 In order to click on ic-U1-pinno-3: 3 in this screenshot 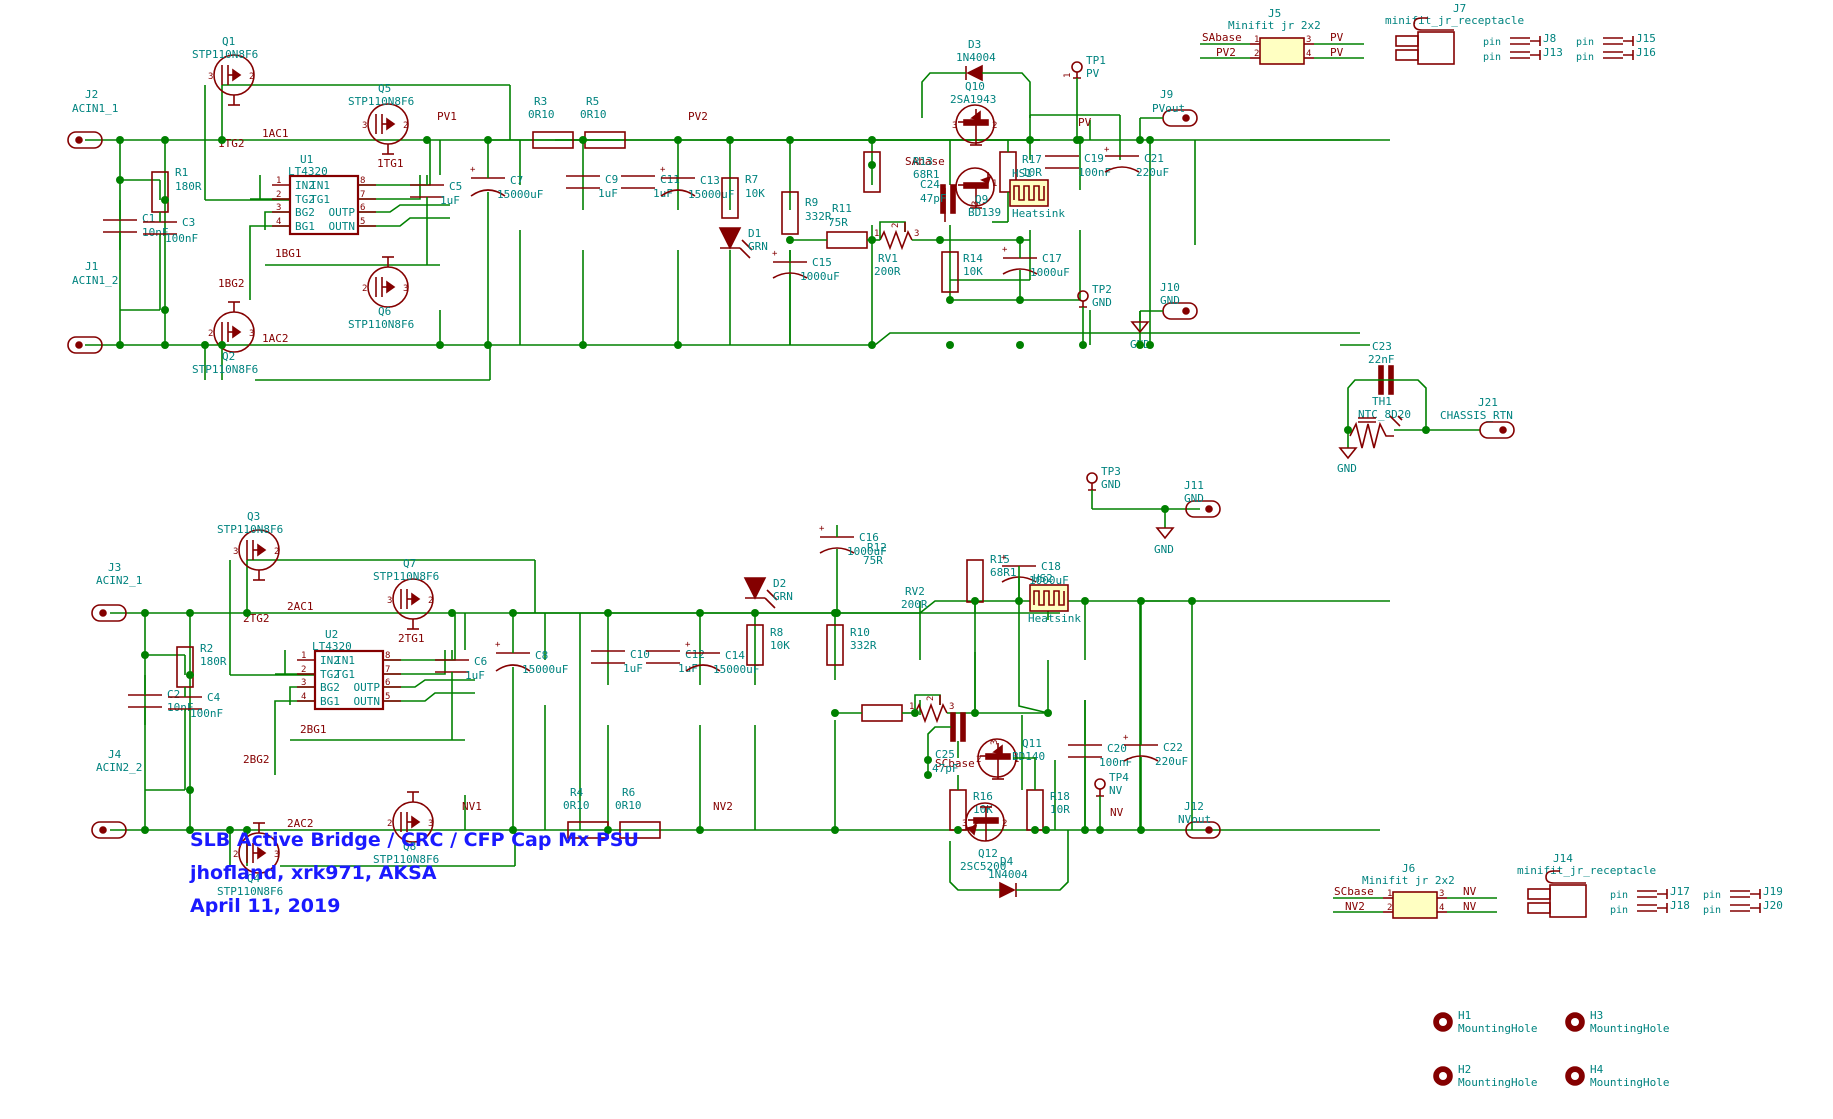, I will do `click(278, 208)`.